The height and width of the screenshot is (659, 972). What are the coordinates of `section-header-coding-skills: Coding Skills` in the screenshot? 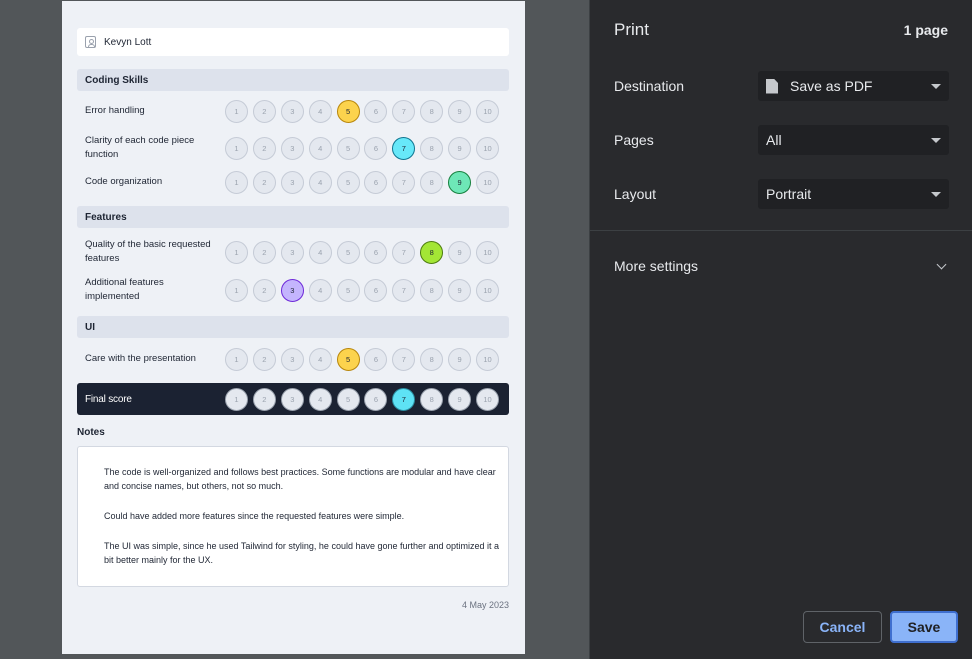 It's located at (293, 80).